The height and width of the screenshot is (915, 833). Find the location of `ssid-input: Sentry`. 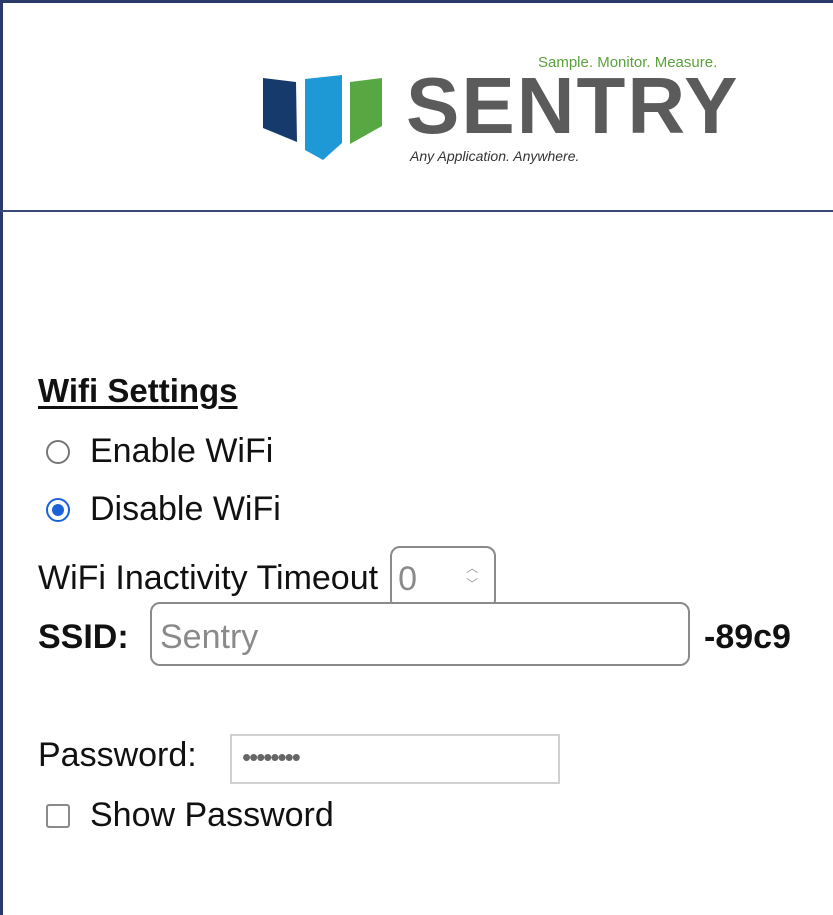

ssid-input: Sentry is located at coordinates (420, 634).